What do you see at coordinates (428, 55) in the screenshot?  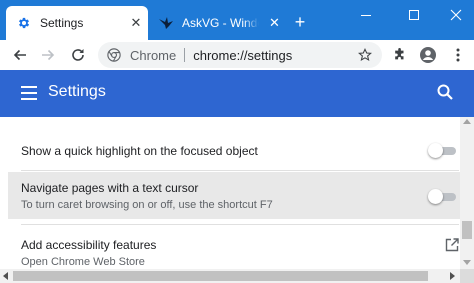 I see `account-circle-icon` at bounding box center [428, 55].